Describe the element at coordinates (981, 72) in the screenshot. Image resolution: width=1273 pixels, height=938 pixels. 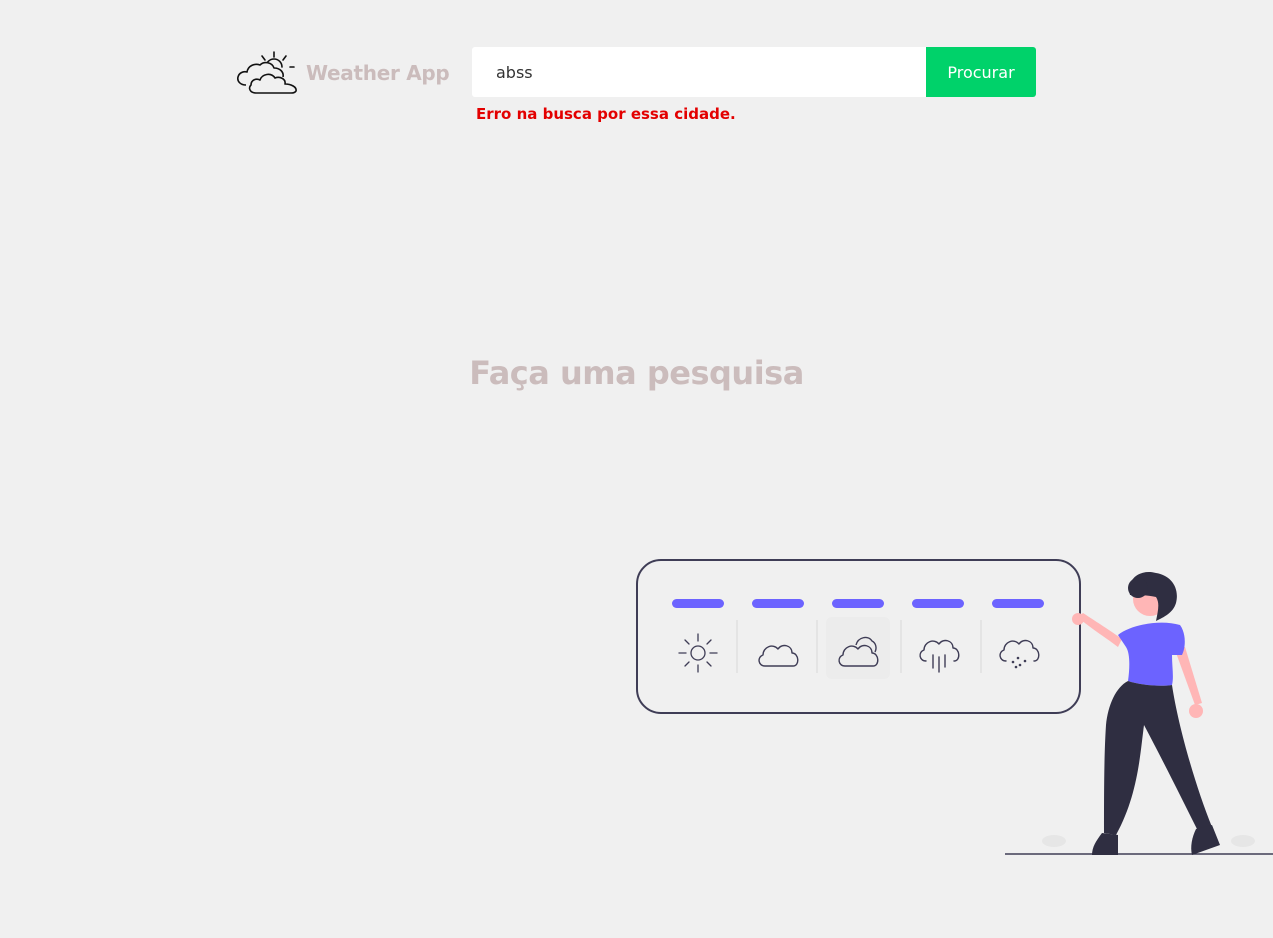
I see `search-button: Procurar` at that location.